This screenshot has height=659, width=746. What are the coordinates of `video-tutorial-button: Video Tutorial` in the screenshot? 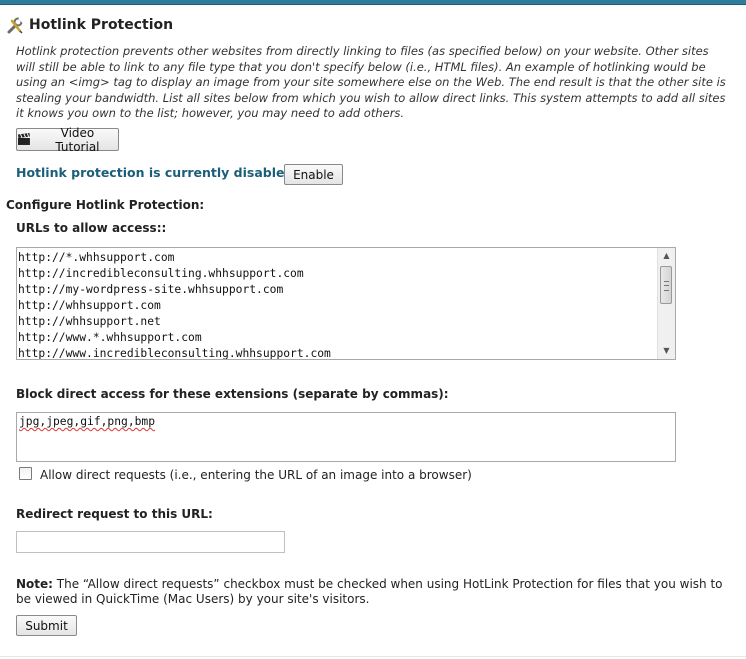 It's located at (67, 139).